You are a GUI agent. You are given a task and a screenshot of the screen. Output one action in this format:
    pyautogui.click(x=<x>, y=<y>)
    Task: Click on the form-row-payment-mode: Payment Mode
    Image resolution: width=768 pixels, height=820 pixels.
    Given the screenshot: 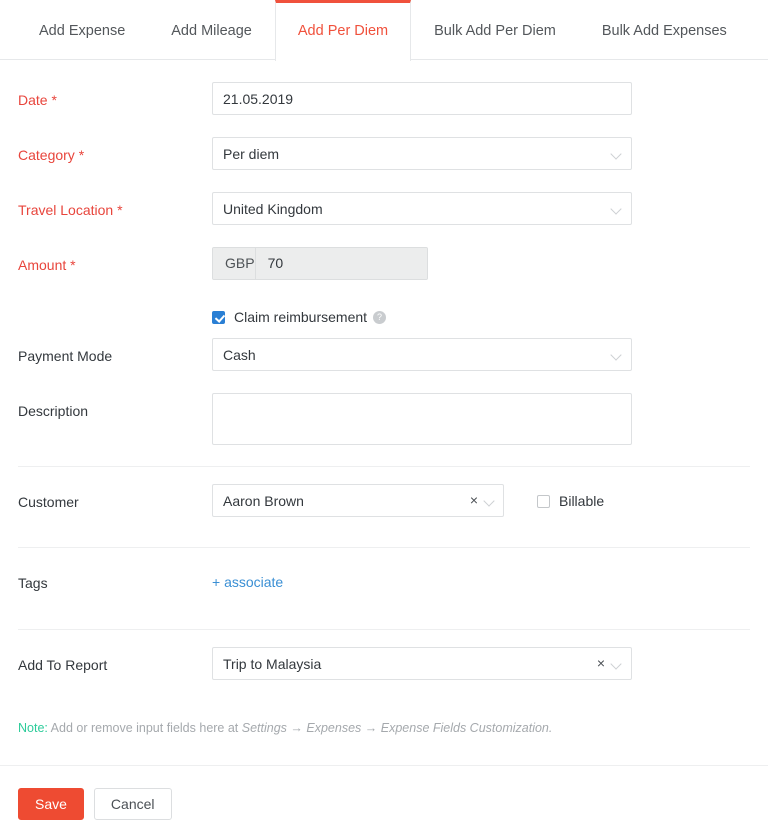 What is the action you would take?
    pyautogui.click(x=384, y=360)
    